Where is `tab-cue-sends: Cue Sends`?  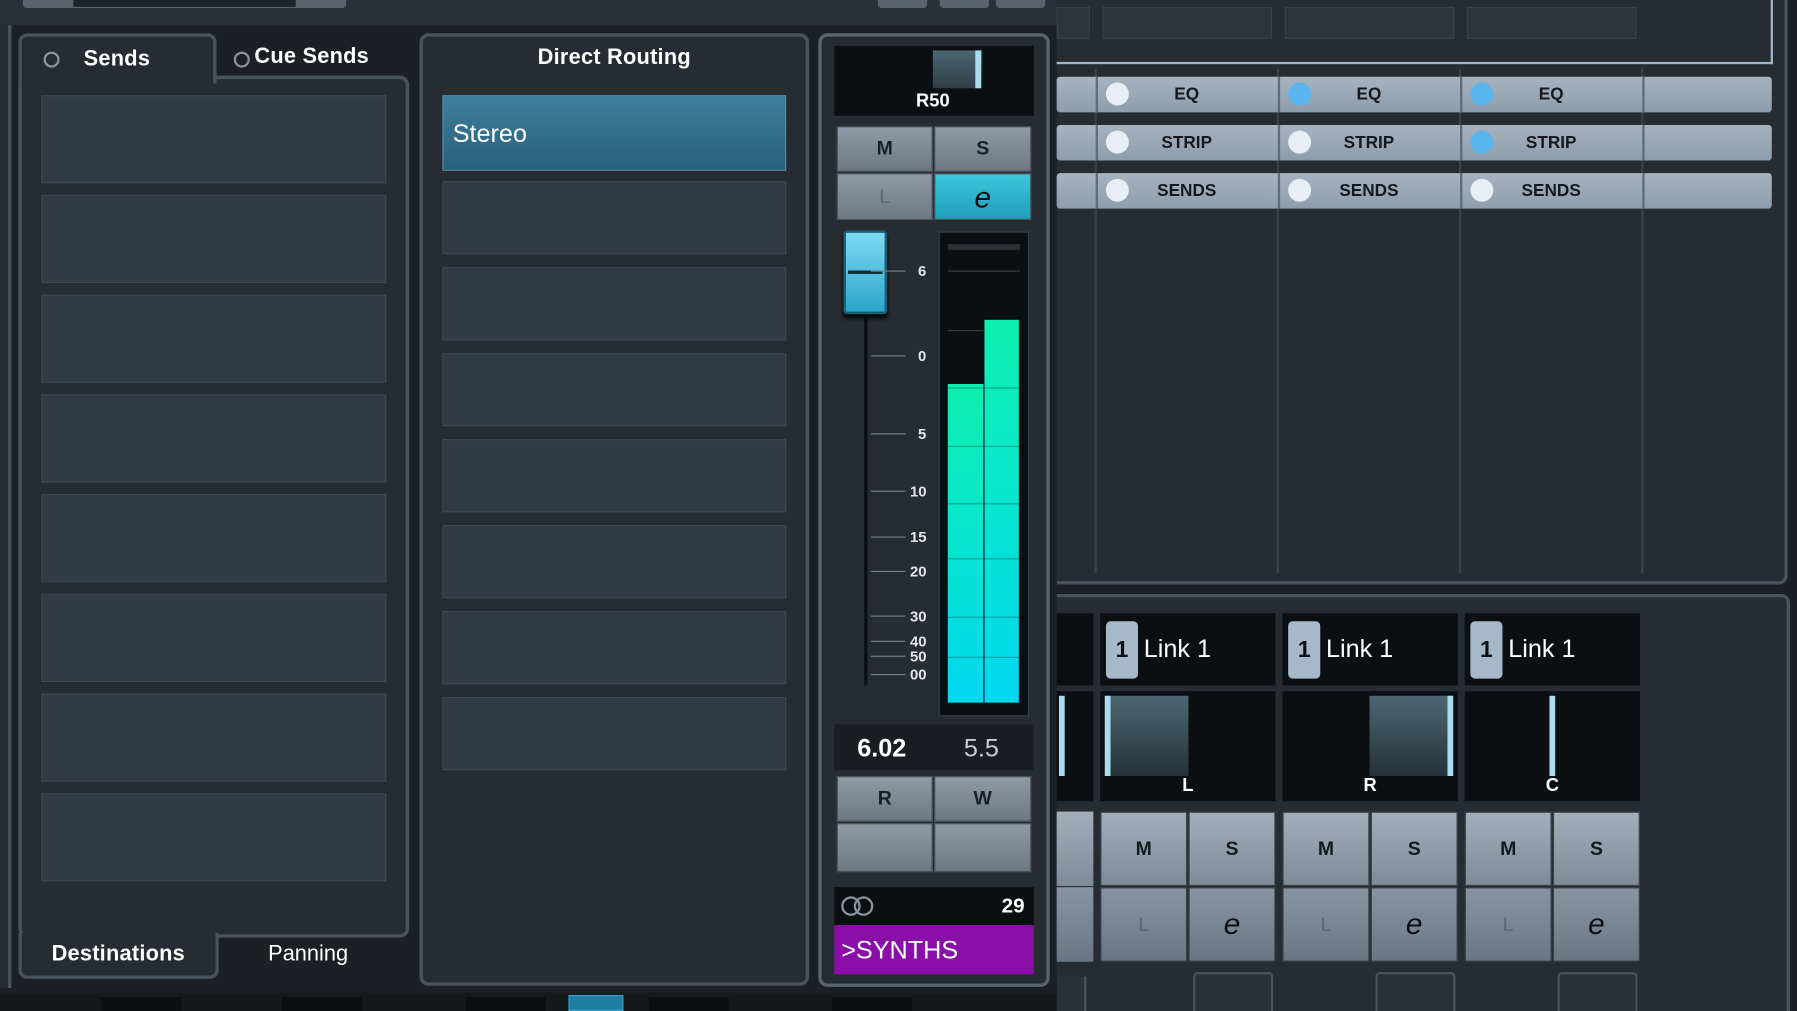 tab-cue-sends: Cue Sends is located at coordinates (313, 56).